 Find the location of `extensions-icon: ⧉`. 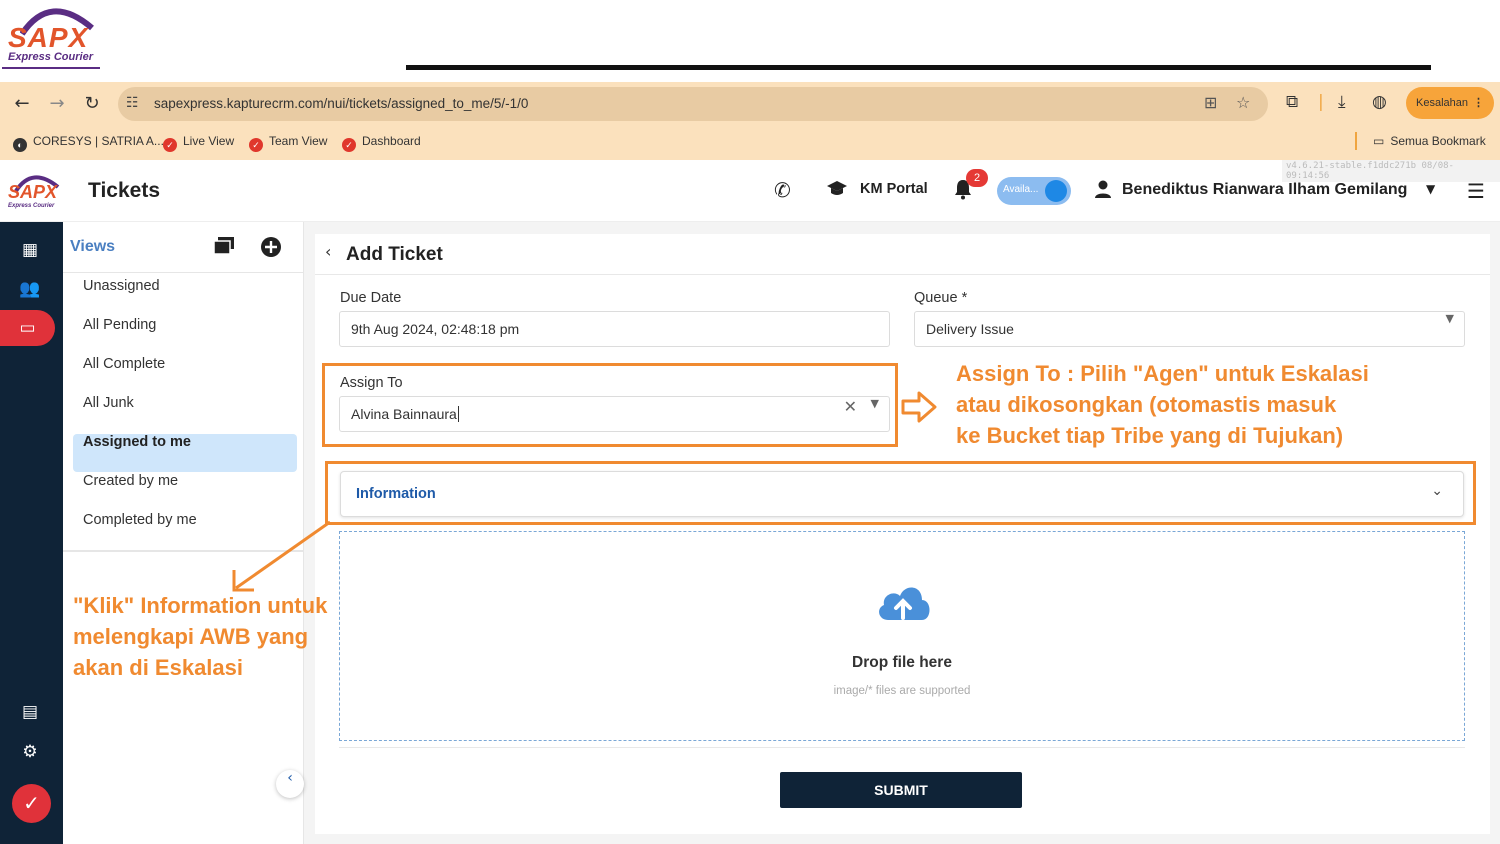

extensions-icon: ⧉ is located at coordinates (1292, 102).